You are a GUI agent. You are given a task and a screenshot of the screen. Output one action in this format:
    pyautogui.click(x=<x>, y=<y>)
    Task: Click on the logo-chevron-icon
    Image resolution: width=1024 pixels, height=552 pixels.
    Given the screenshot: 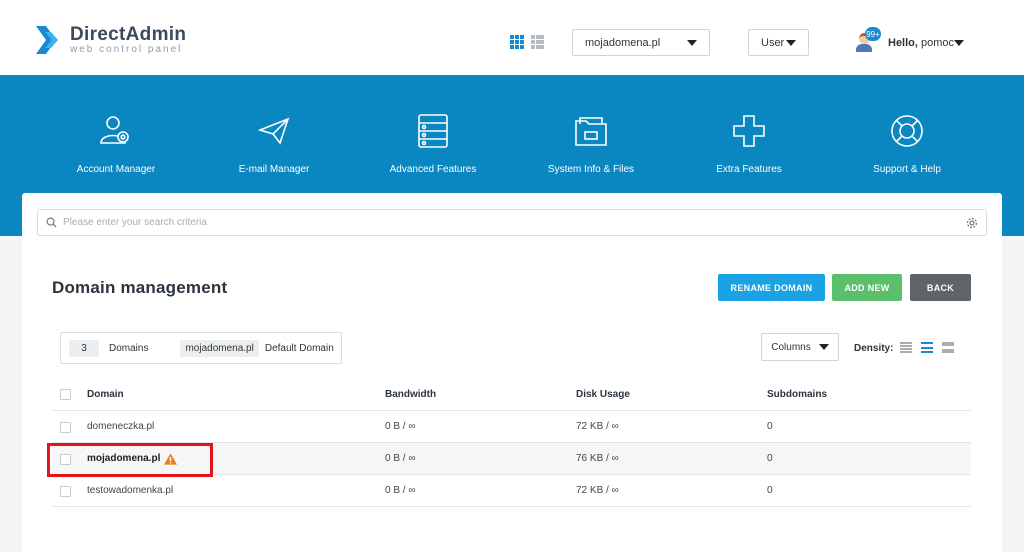 What is the action you would take?
    pyautogui.click(x=47, y=40)
    